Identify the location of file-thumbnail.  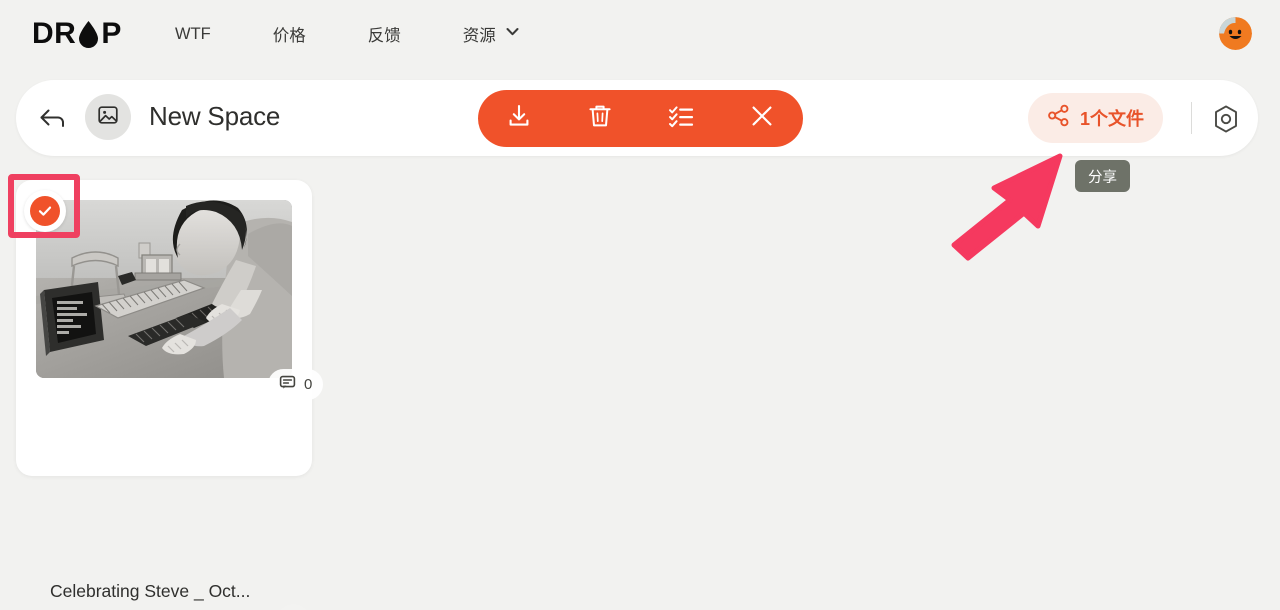
(164, 289).